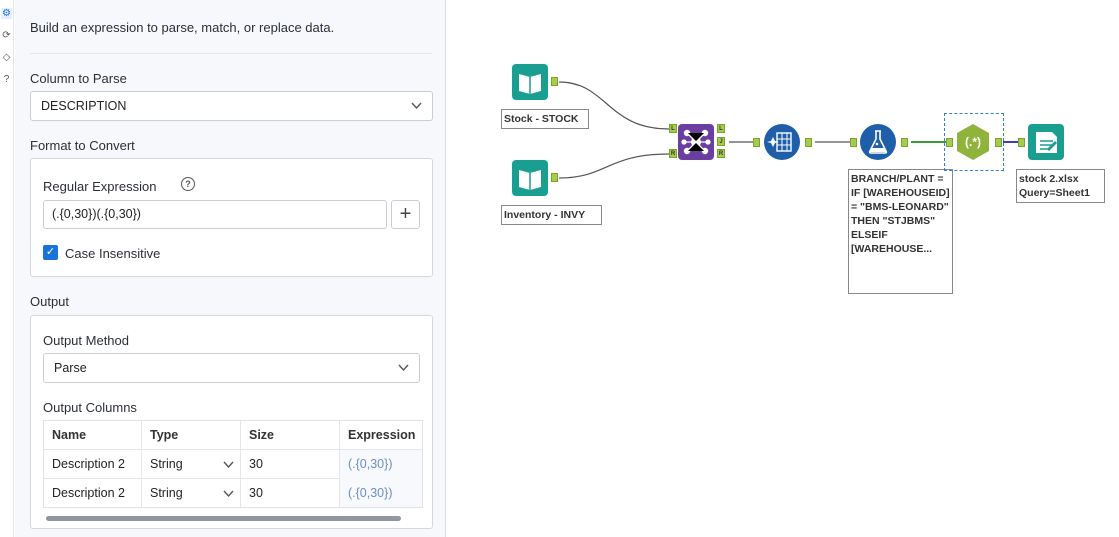 Image resolution: width=1119 pixels, height=537 pixels. What do you see at coordinates (231, 368) in the screenshot?
I see `output-method-select: Parse` at bounding box center [231, 368].